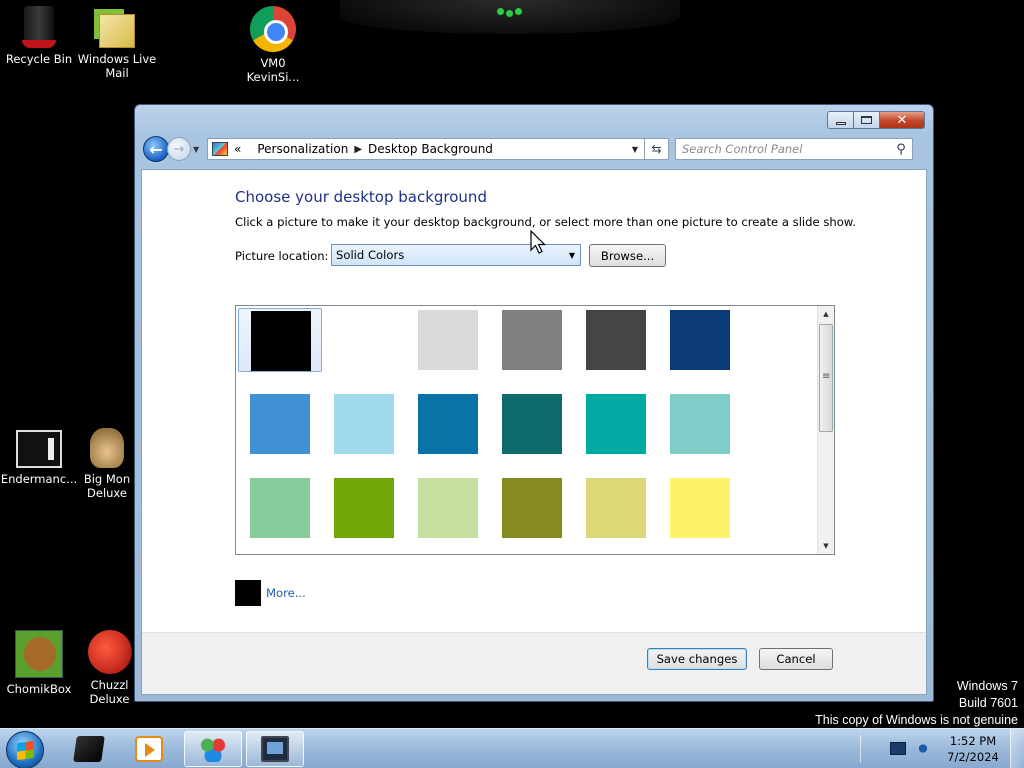  Describe the element at coordinates (248, 593) in the screenshot. I see `current-color-swatch` at that location.